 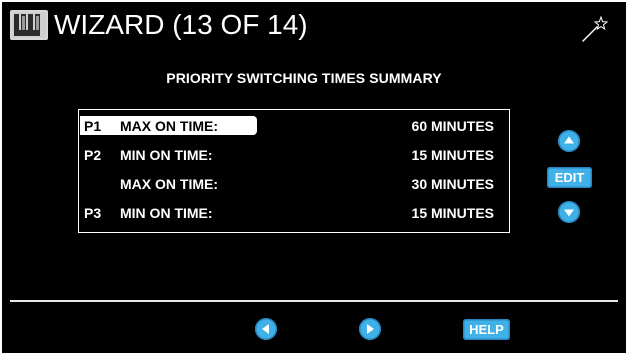 I want to click on priority-label: P1, so click(x=93, y=126).